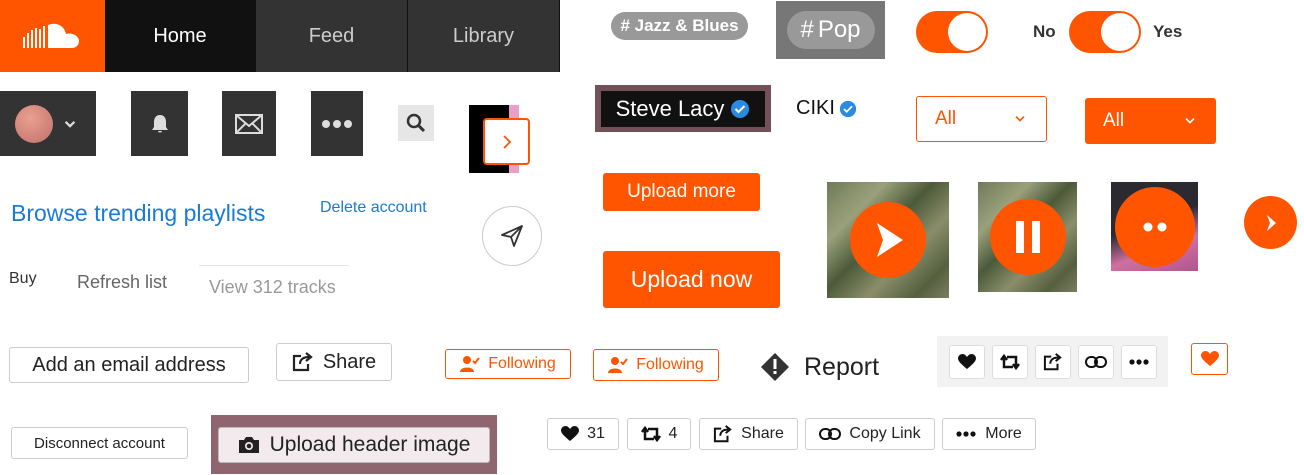 The width and height of the screenshot is (1304, 475). Describe the element at coordinates (691, 279) in the screenshot. I see `upload-now-button: Upload now` at that location.